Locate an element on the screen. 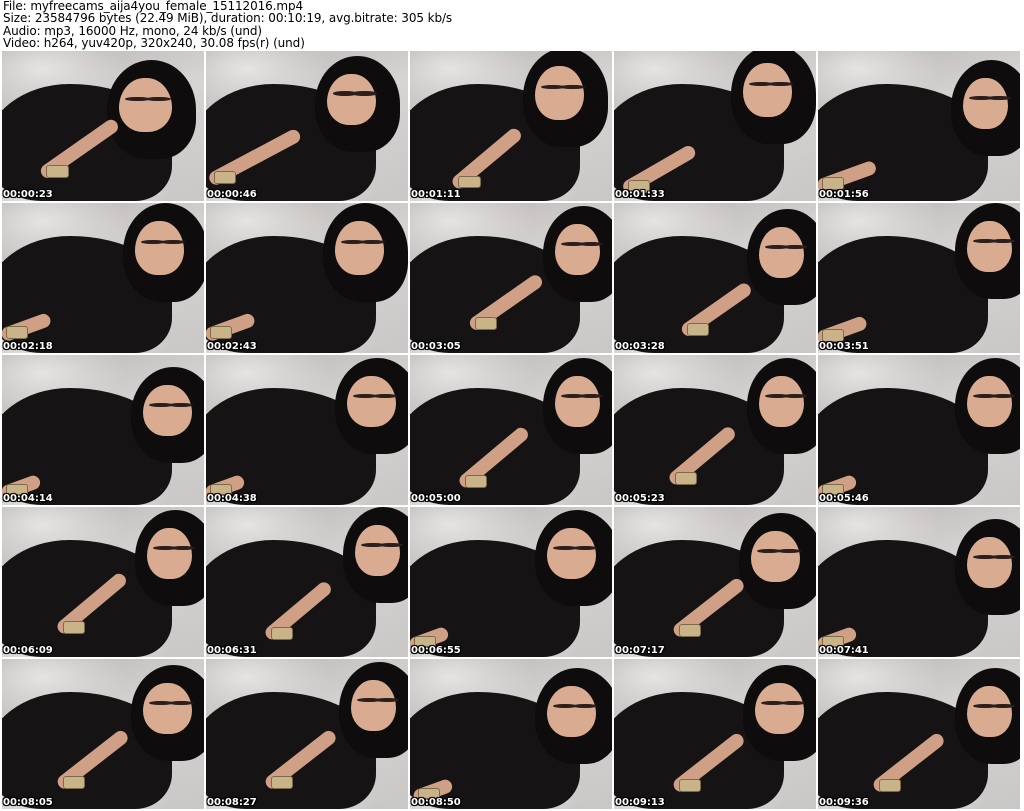 The height and width of the screenshot is (811, 1024). thumbnail-timestamp: 00:06:55 is located at coordinates (436, 650).